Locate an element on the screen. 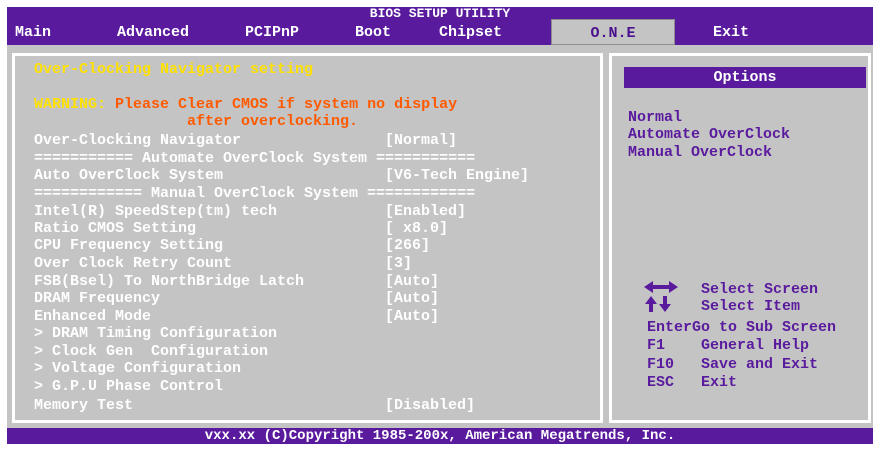 Image resolution: width=880 pixels, height=449 pixels. setting-label-overclocking-navigator: Over-Clocking Navigator is located at coordinates (137, 141).